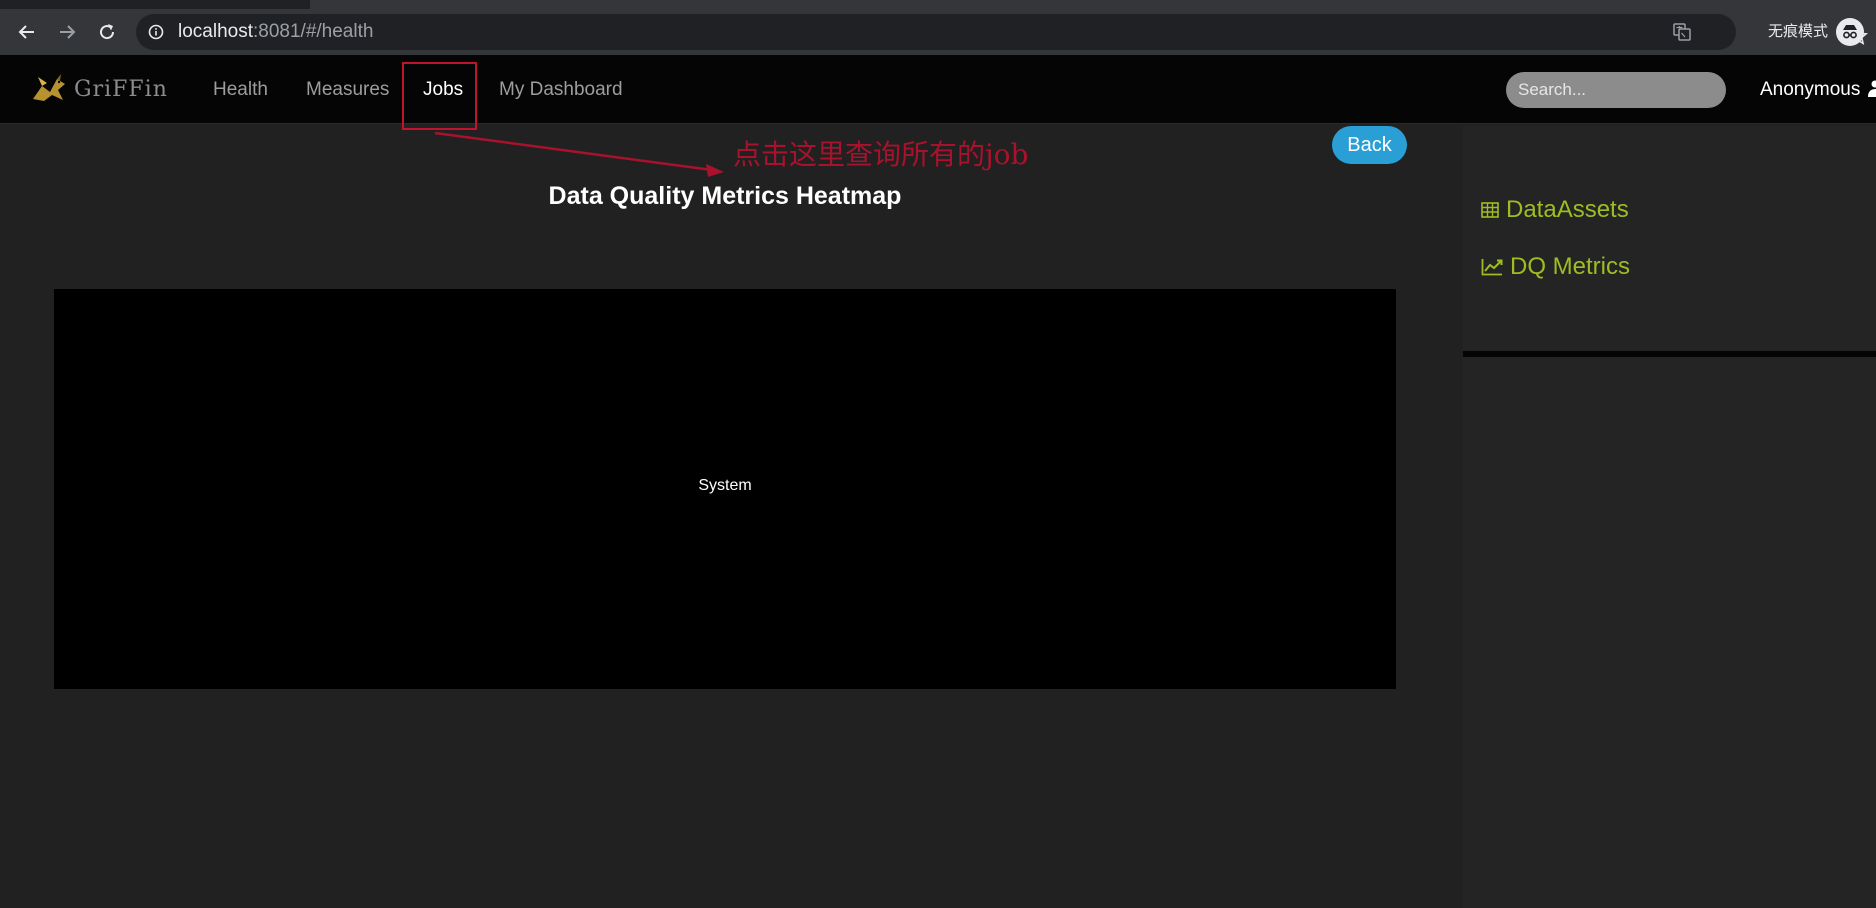 This screenshot has width=1876, height=908. Describe the element at coordinates (156, 32) in the screenshot. I see `info-icon` at that location.